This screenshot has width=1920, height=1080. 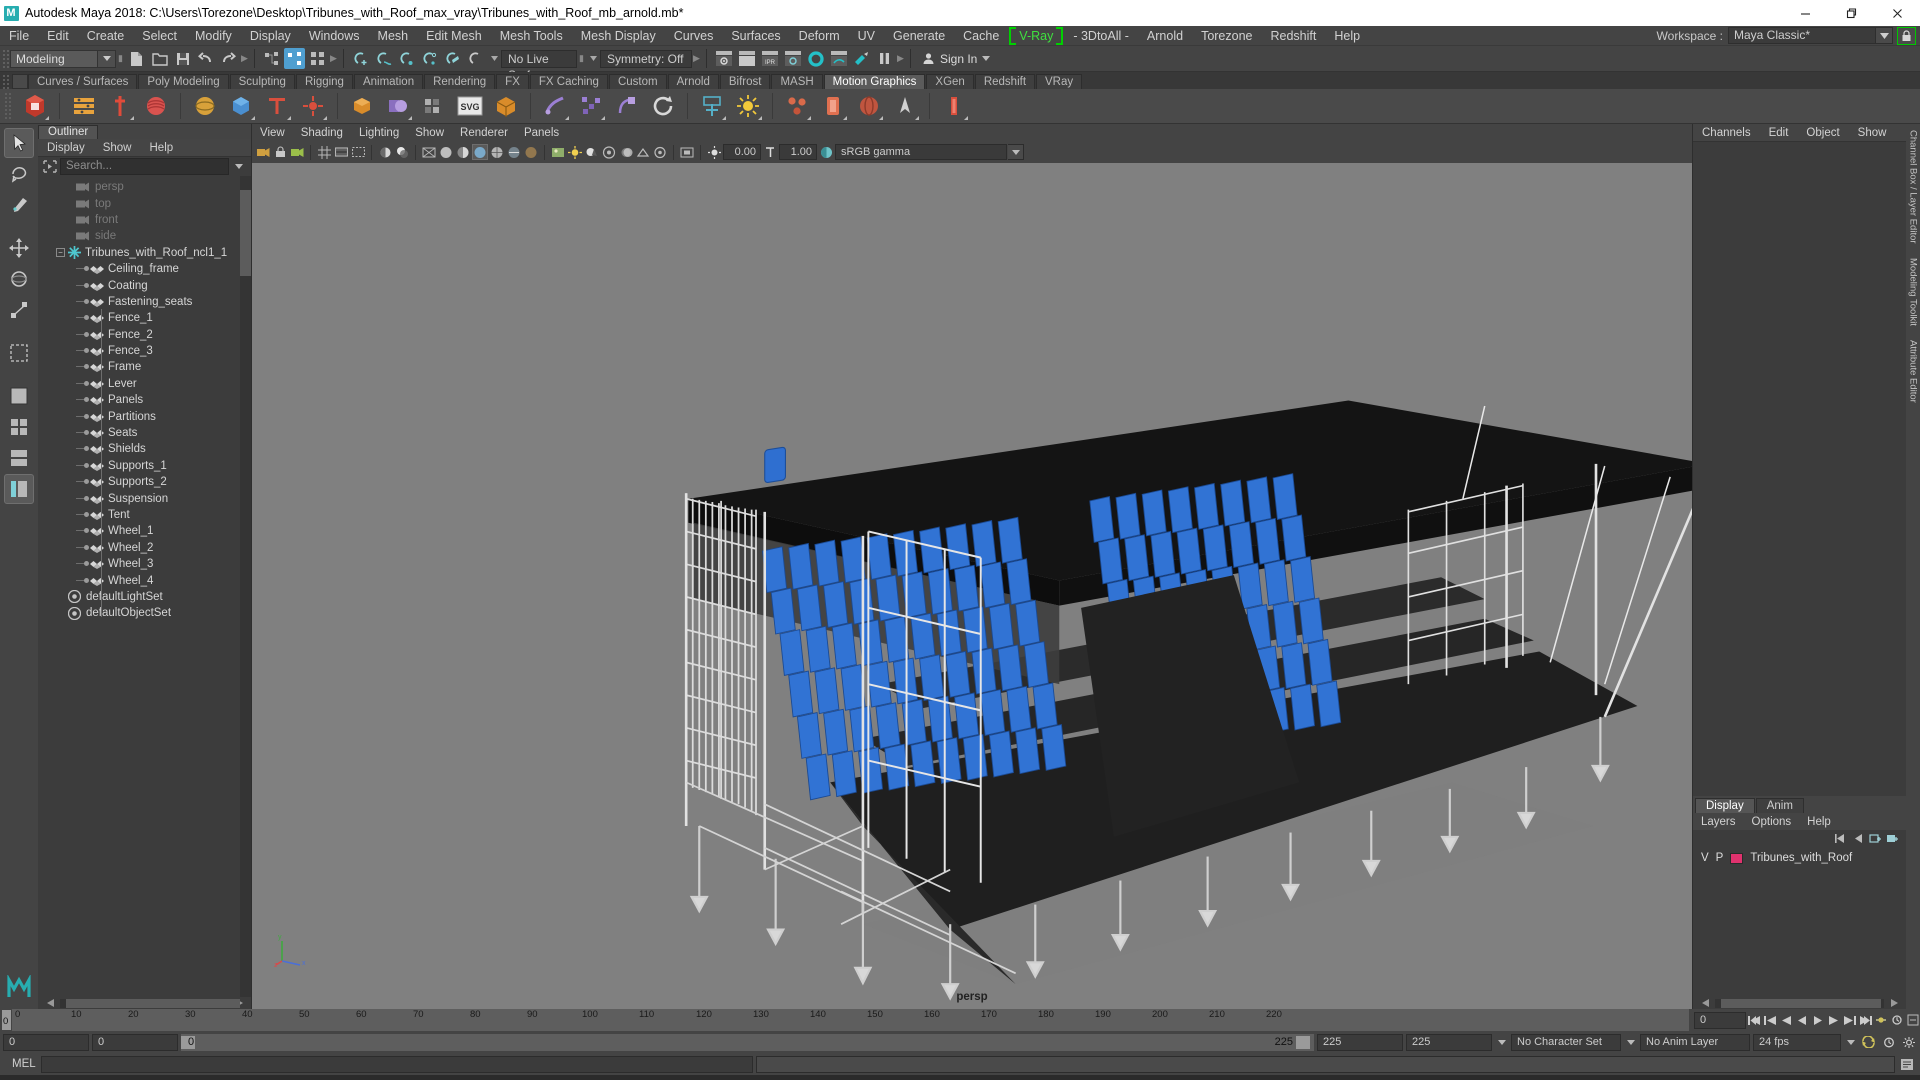 What do you see at coordinates (1755, 1020) in the screenshot?
I see `go-to-start-icon` at bounding box center [1755, 1020].